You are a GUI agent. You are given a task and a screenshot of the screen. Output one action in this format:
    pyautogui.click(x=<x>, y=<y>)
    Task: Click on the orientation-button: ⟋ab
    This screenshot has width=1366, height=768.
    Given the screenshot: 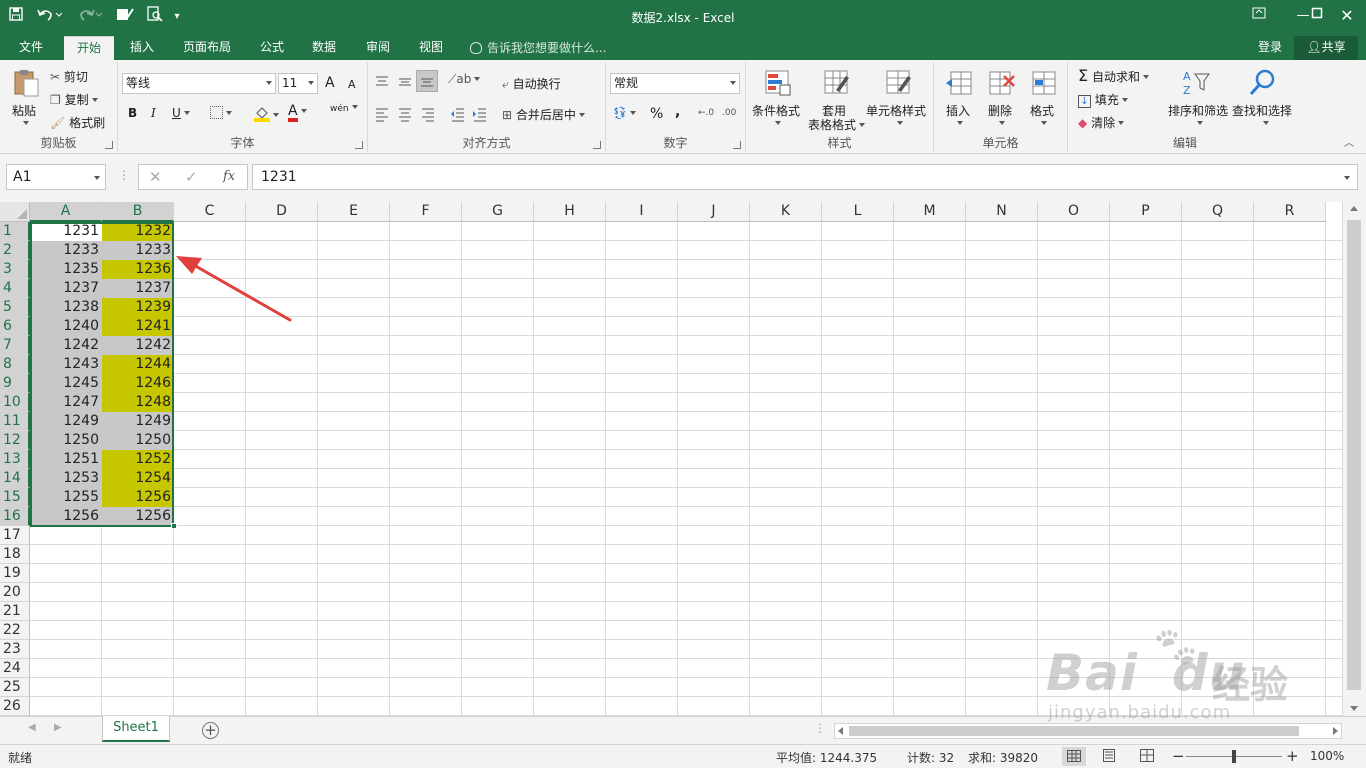 What is the action you would take?
    pyautogui.click(x=464, y=79)
    